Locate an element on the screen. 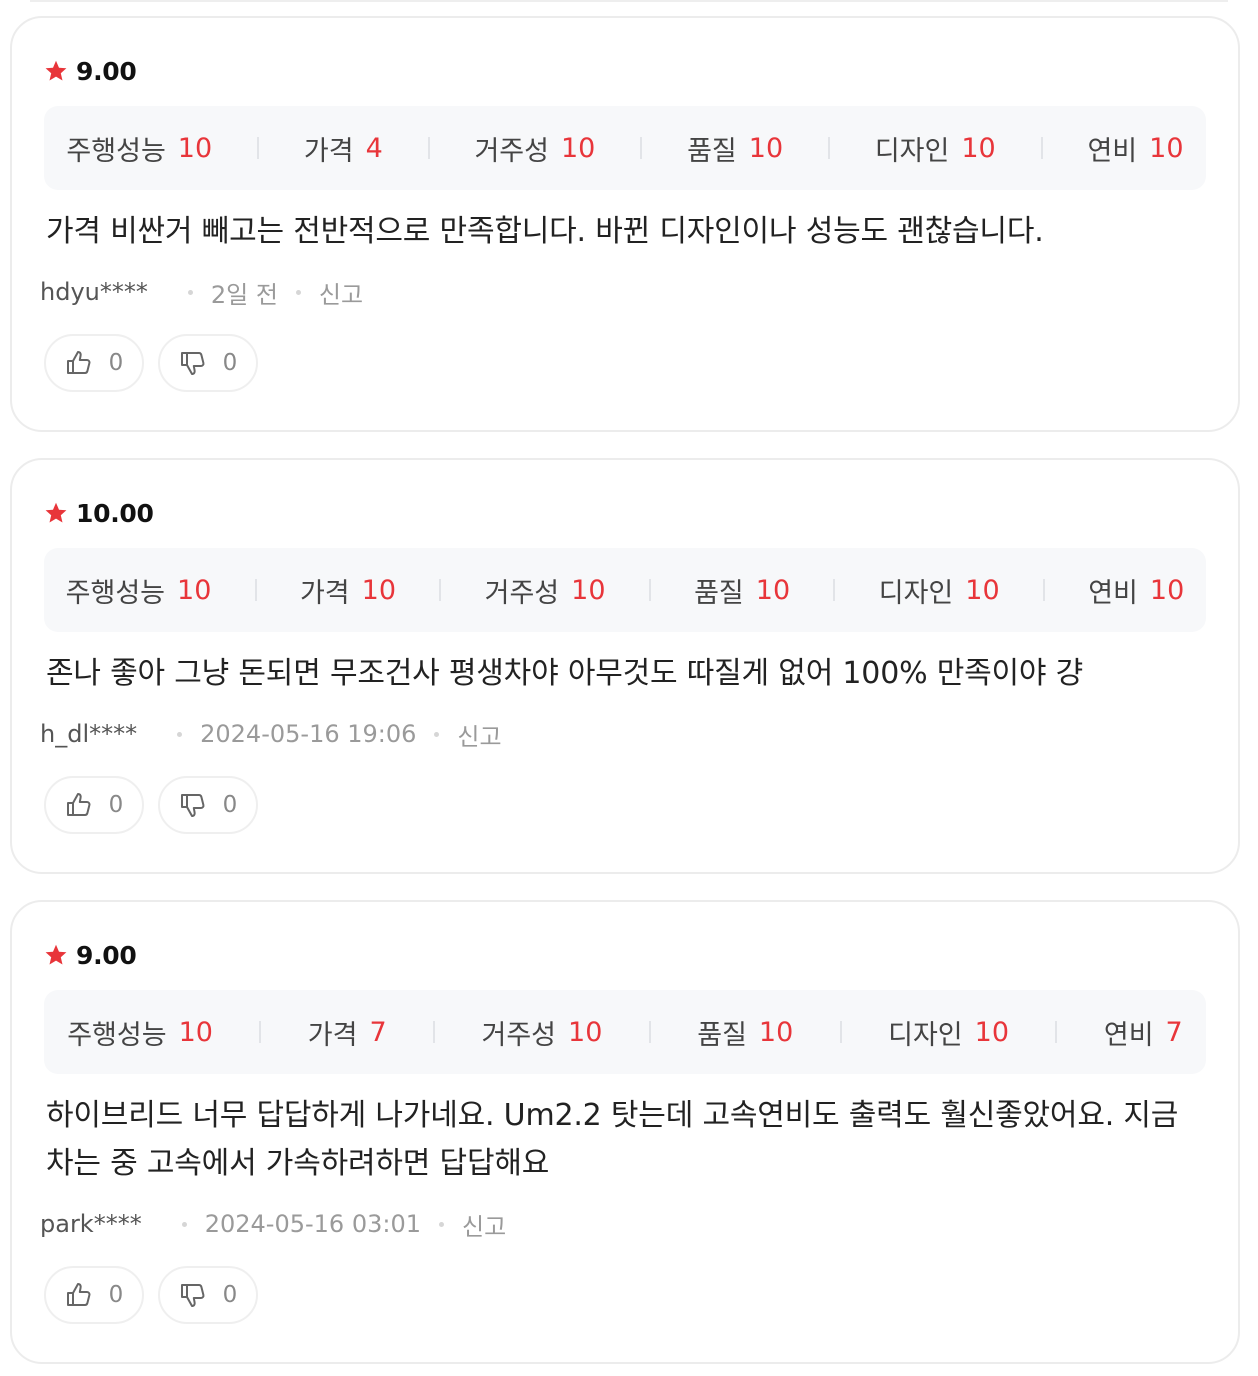 This screenshot has width=1258, height=1376. thumbs-down-icon is located at coordinates (192, 363).